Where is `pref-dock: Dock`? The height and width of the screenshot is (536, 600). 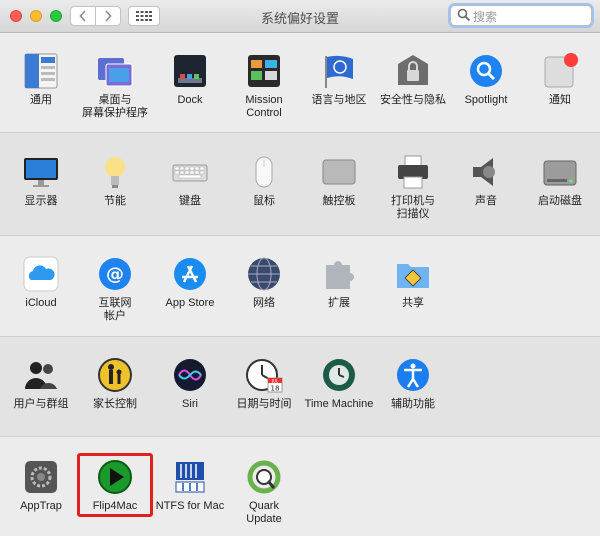
pref-dock: Dock is located at coordinates (190, 79).